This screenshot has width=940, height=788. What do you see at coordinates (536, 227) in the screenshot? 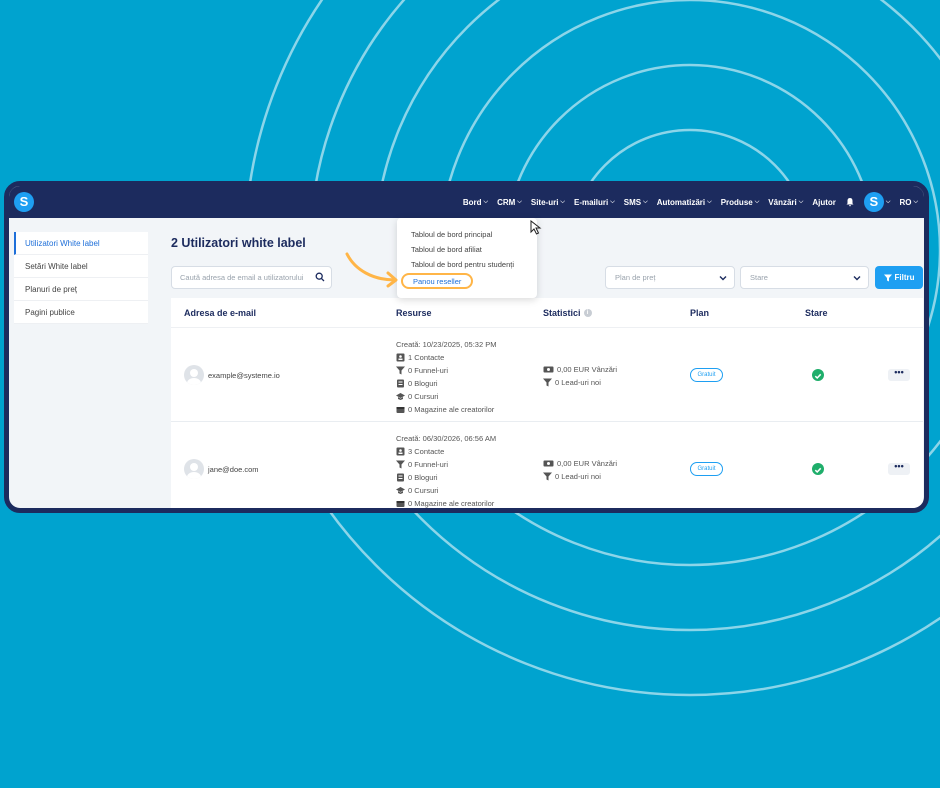
I see `mouse-cursor-icon` at bounding box center [536, 227].